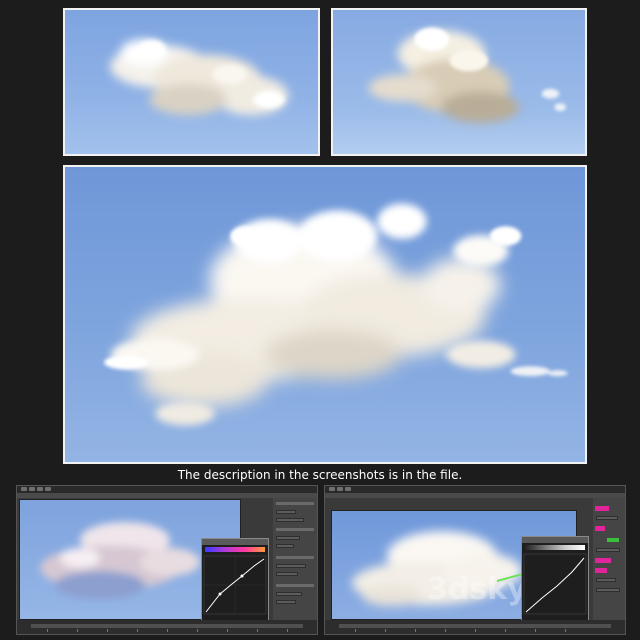 Image resolution: width=640 pixels, height=640 pixels. I want to click on color-gradient-strip, so click(235, 549).